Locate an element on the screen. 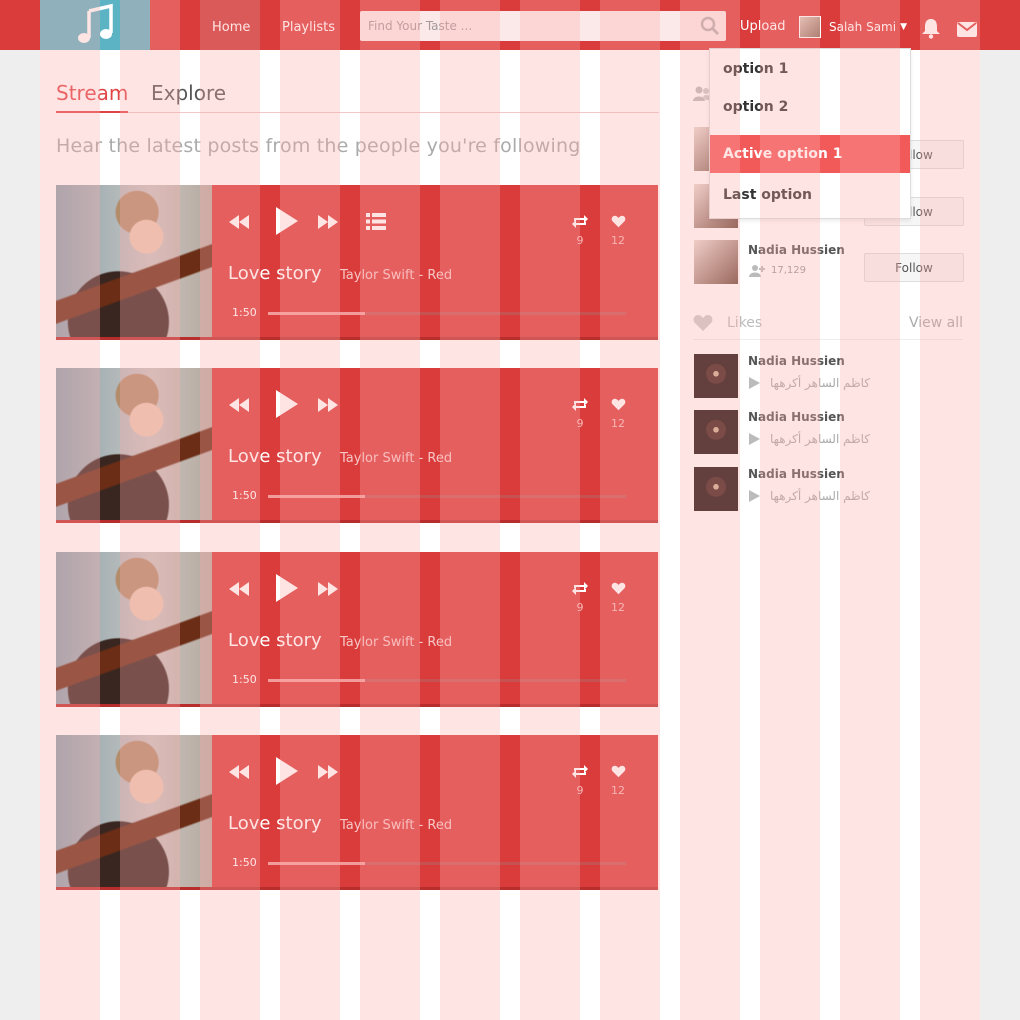 The width and height of the screenshot is (1020, 1020). tab-explore: Explore is located at coordinates (188, 93).